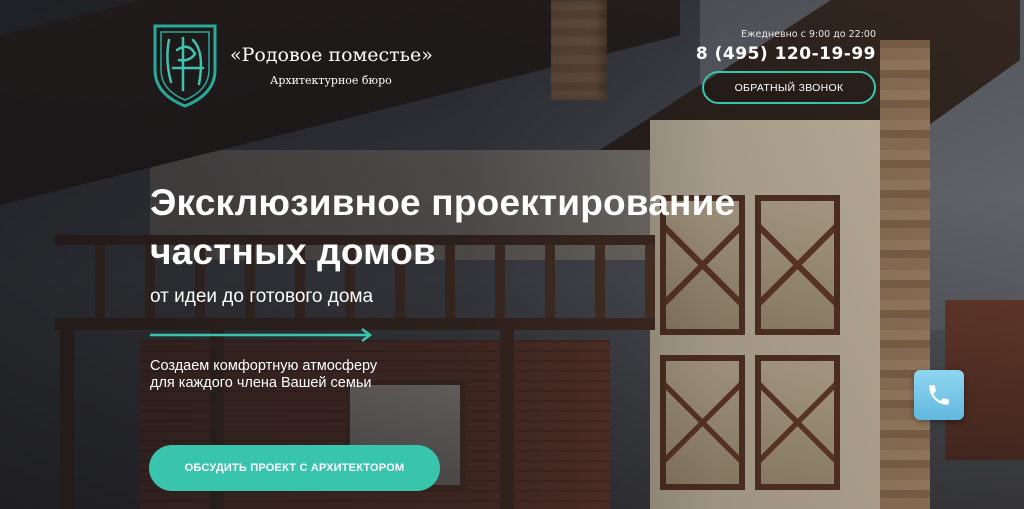  I want to click on brand-subtitle: Архитектурное бюро, so click(331, 80).